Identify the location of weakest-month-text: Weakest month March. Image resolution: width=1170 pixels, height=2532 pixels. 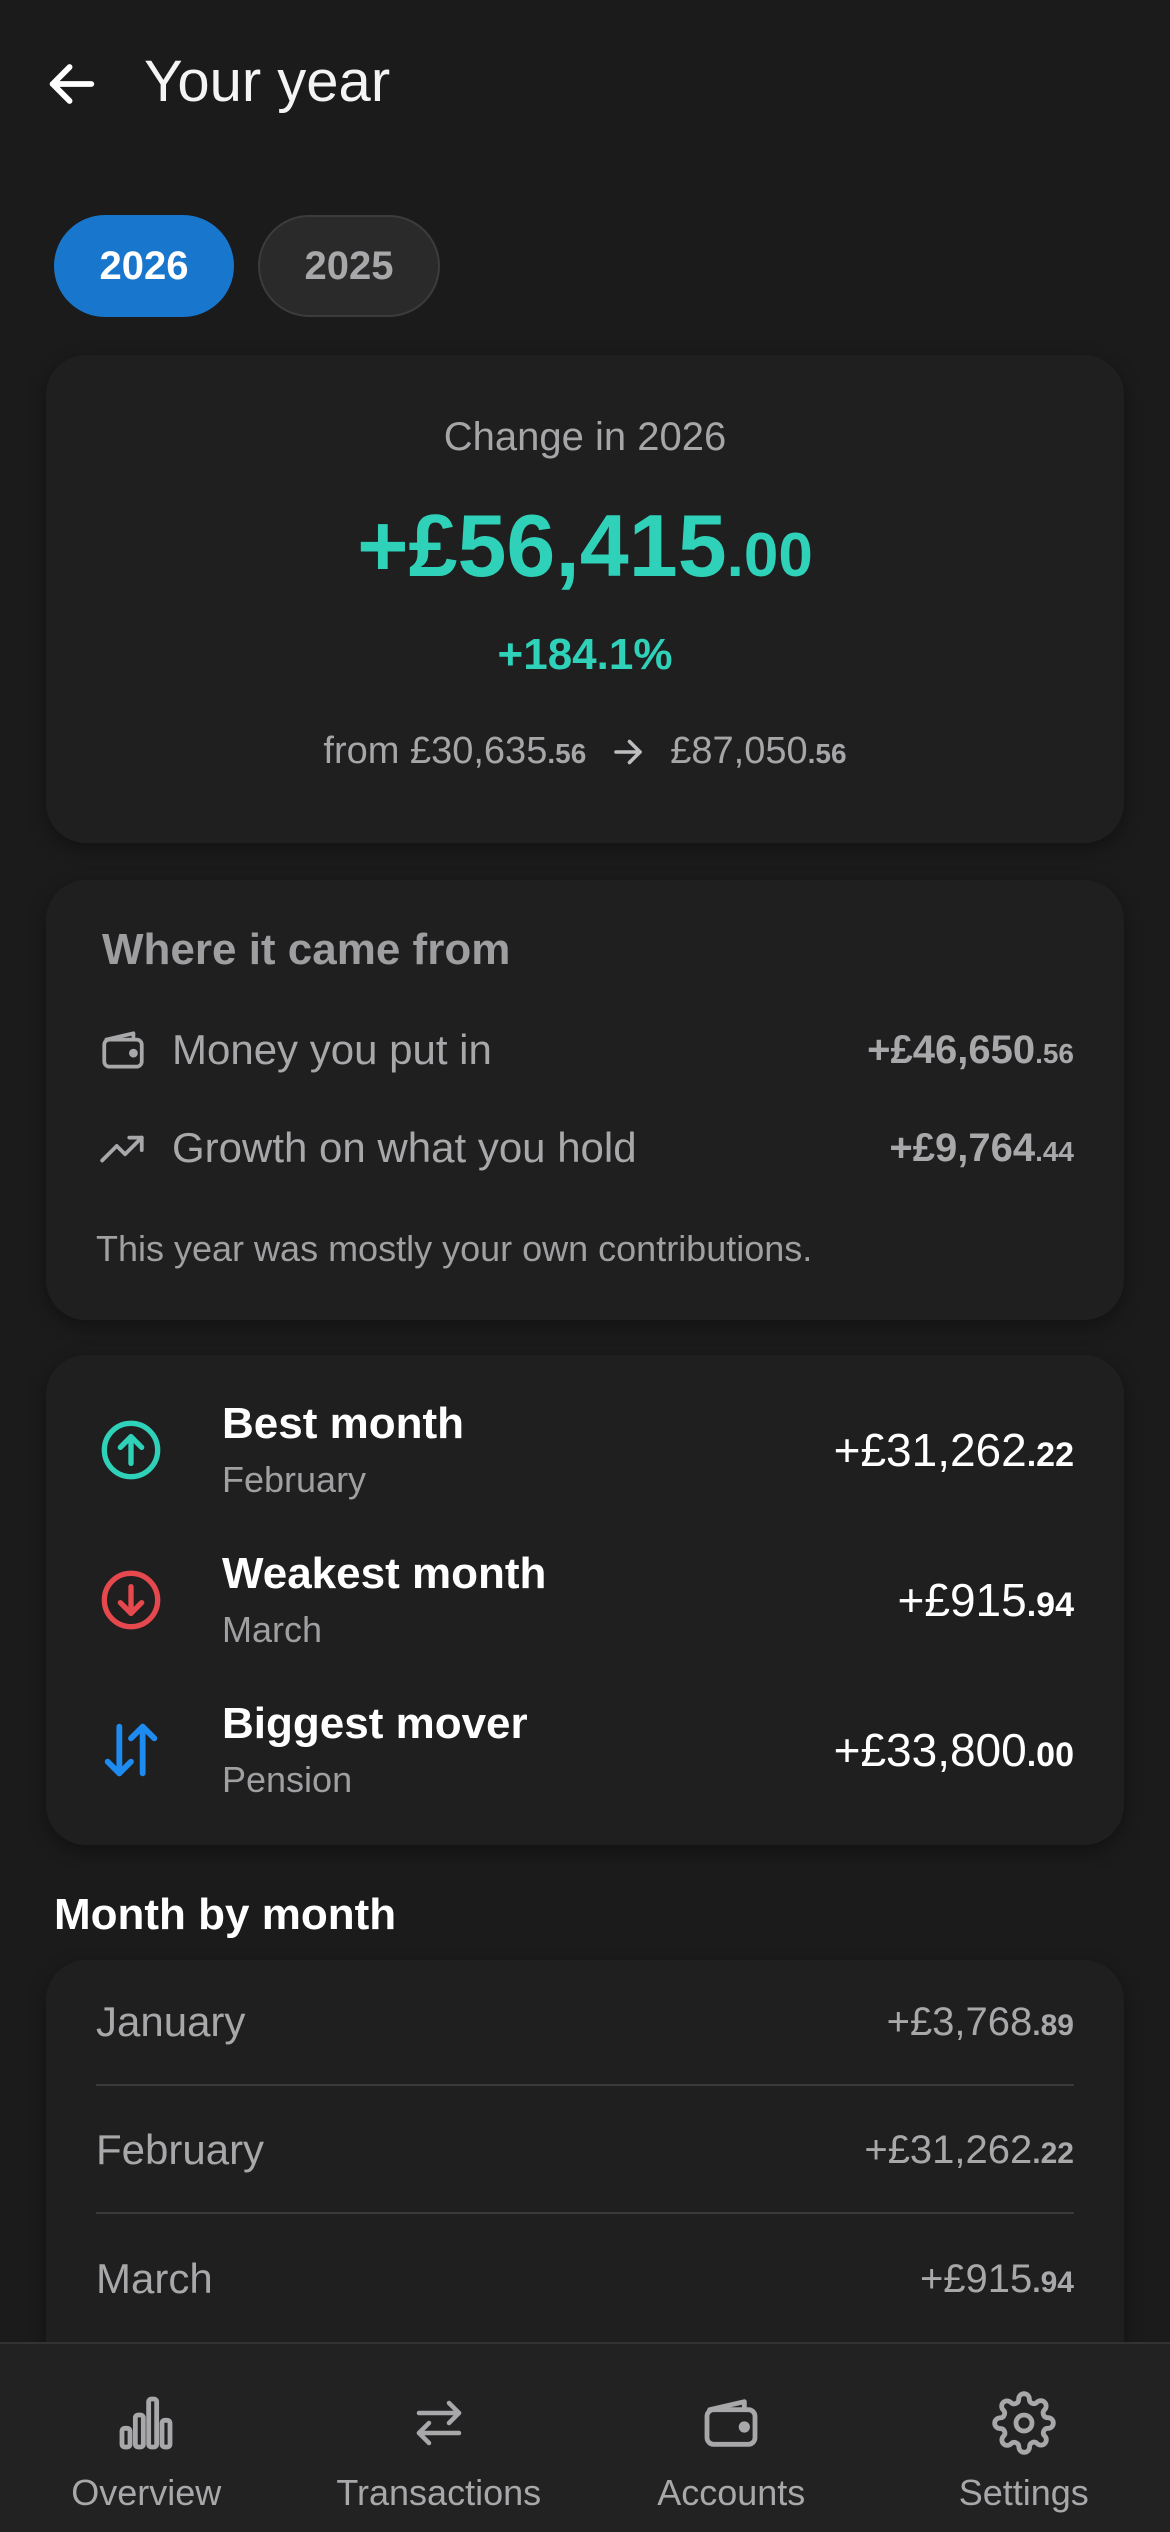
(560, 1600).